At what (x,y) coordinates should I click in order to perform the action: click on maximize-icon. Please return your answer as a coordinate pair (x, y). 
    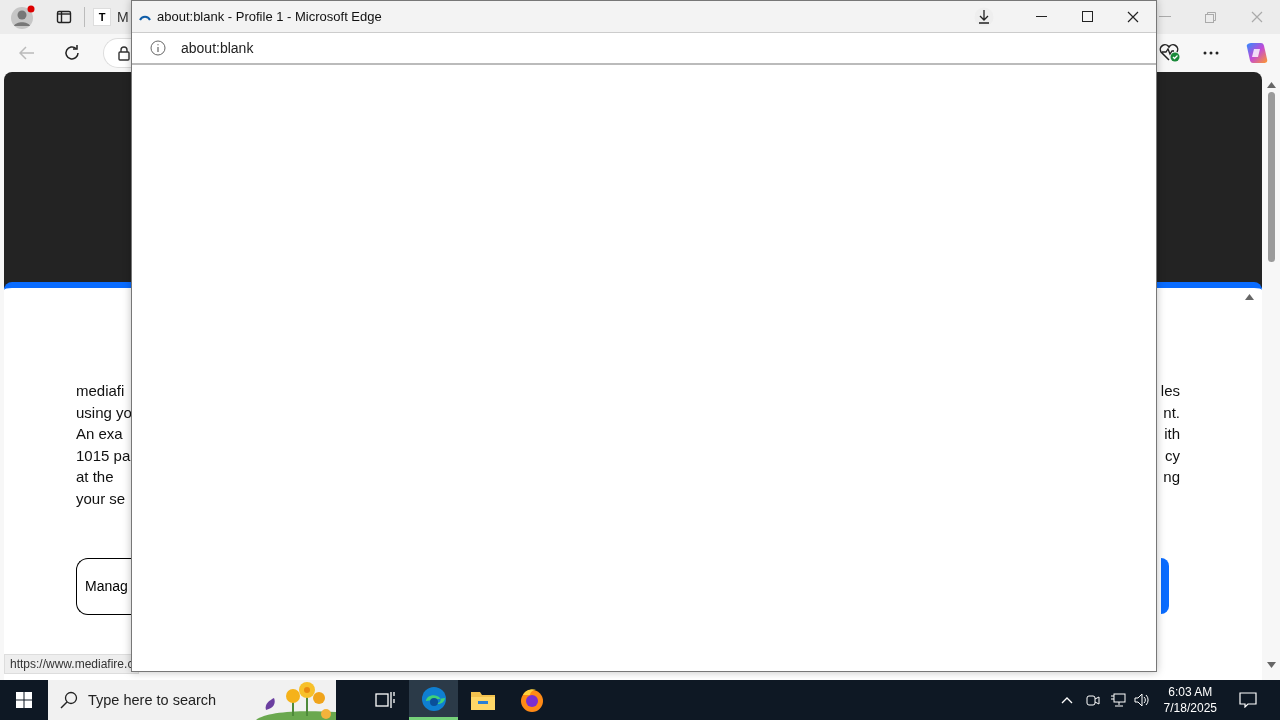
    Looking at the image, I should click on (1087, 16).